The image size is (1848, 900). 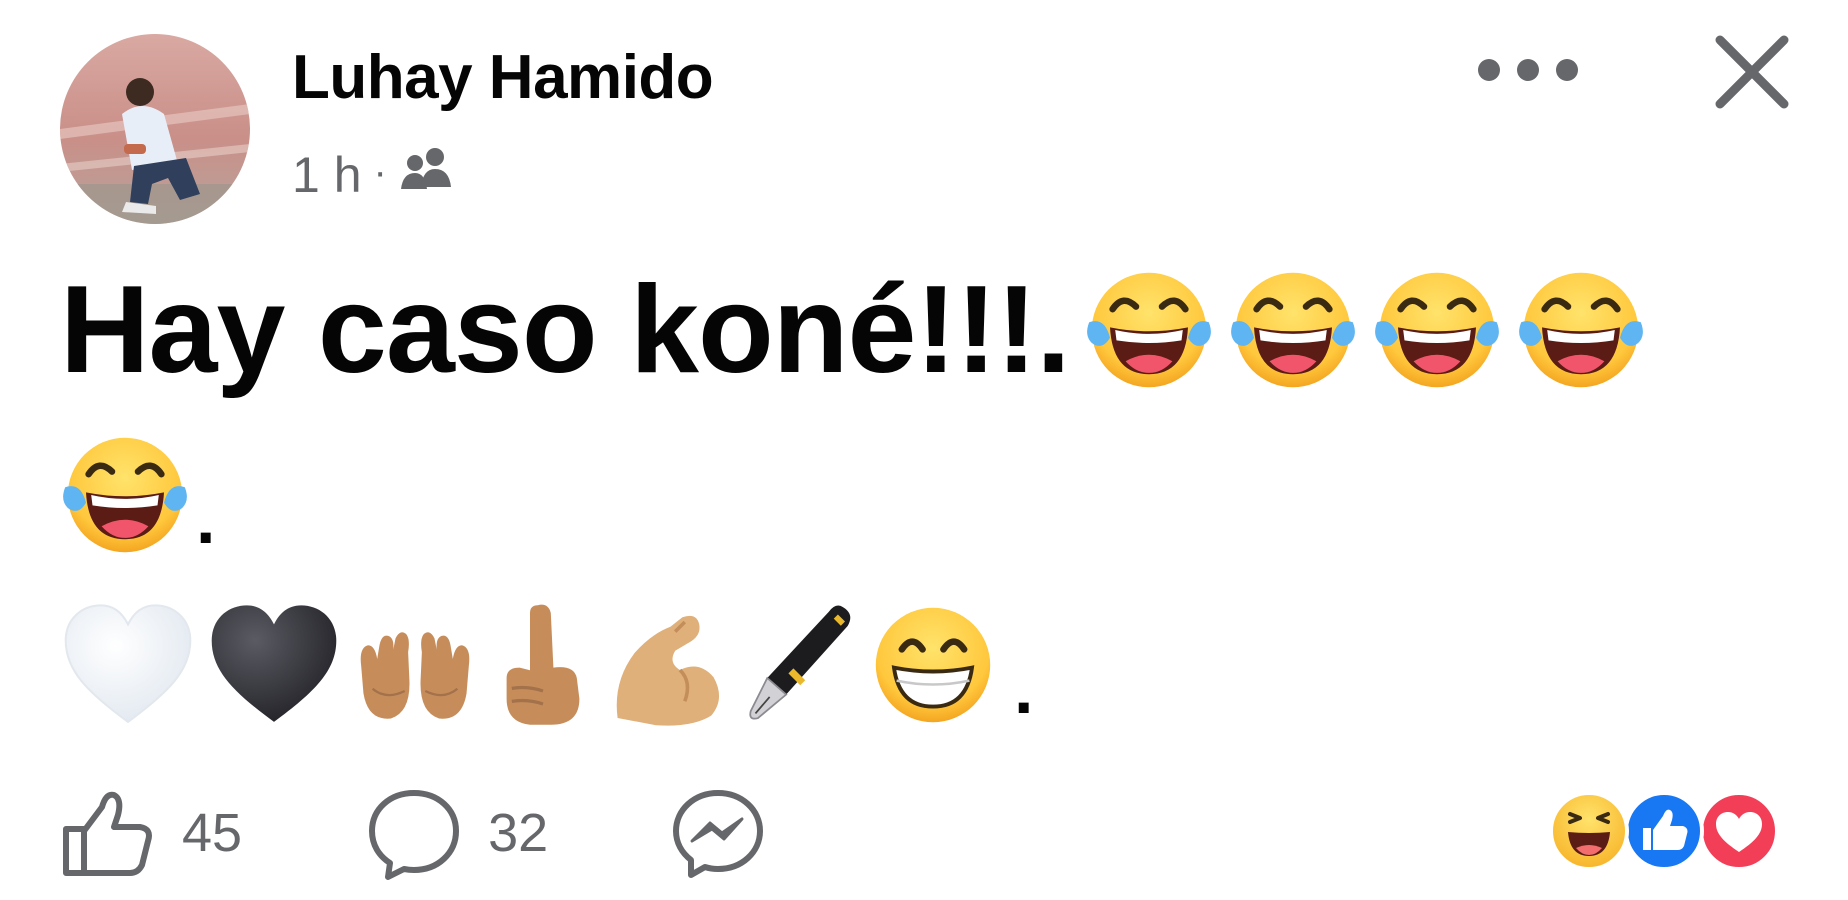 What do you see at coordinates (427, 175) in the screenshot?
I see `friends-icon` at bounding box center [427, 175].